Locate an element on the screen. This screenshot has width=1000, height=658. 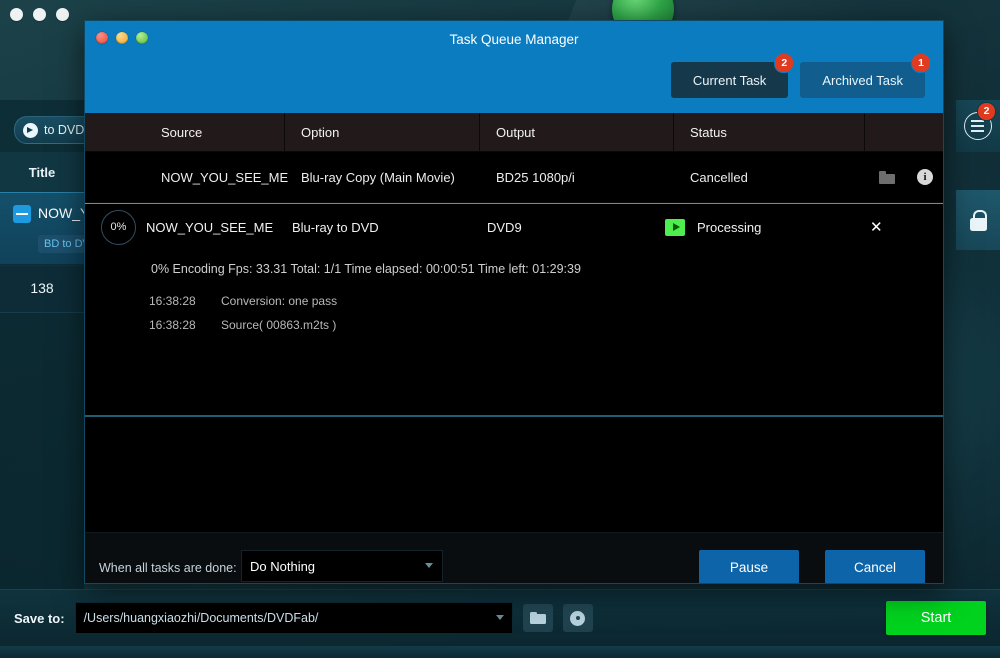
tab-archived-task-label: Archived Task is located at coordinates (862, 80).